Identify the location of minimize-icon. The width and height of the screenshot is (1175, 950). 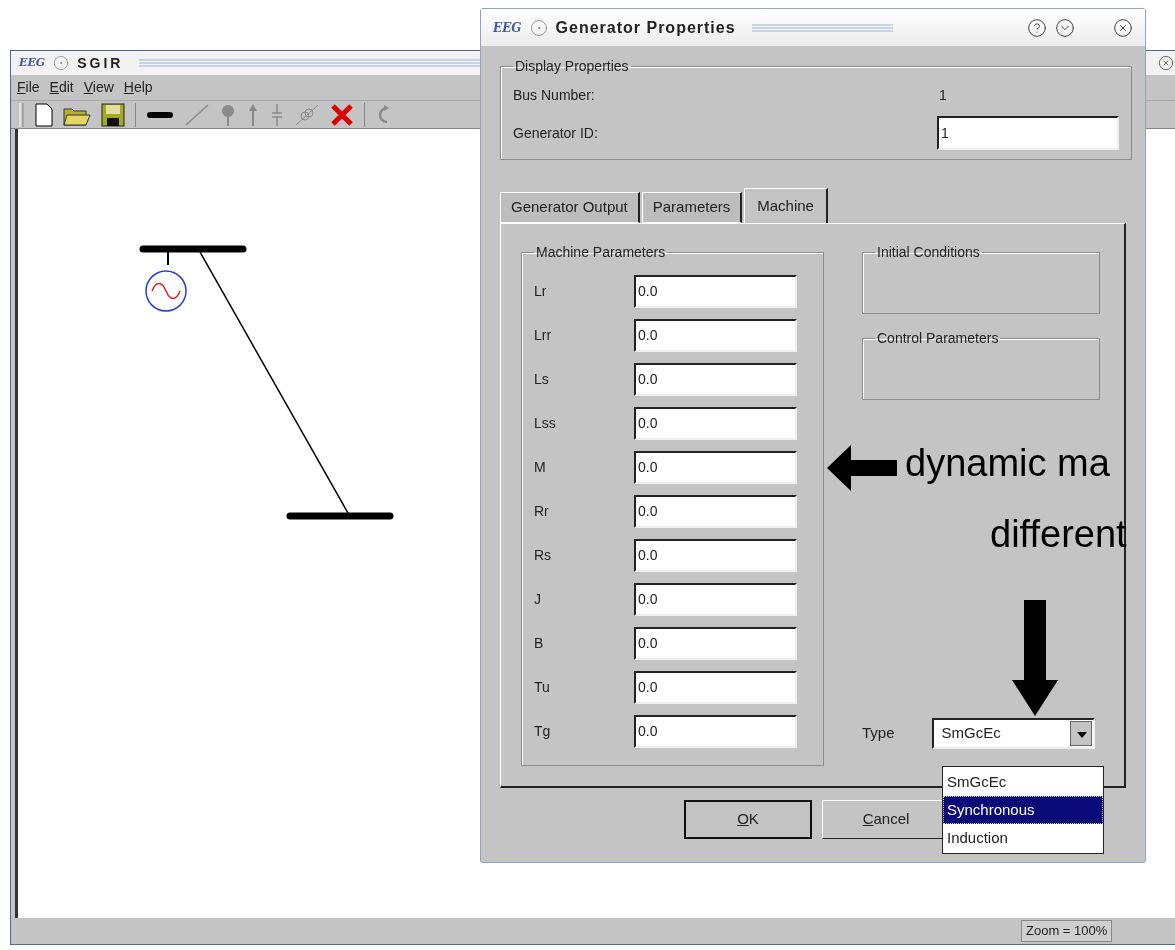
(1065, 27).